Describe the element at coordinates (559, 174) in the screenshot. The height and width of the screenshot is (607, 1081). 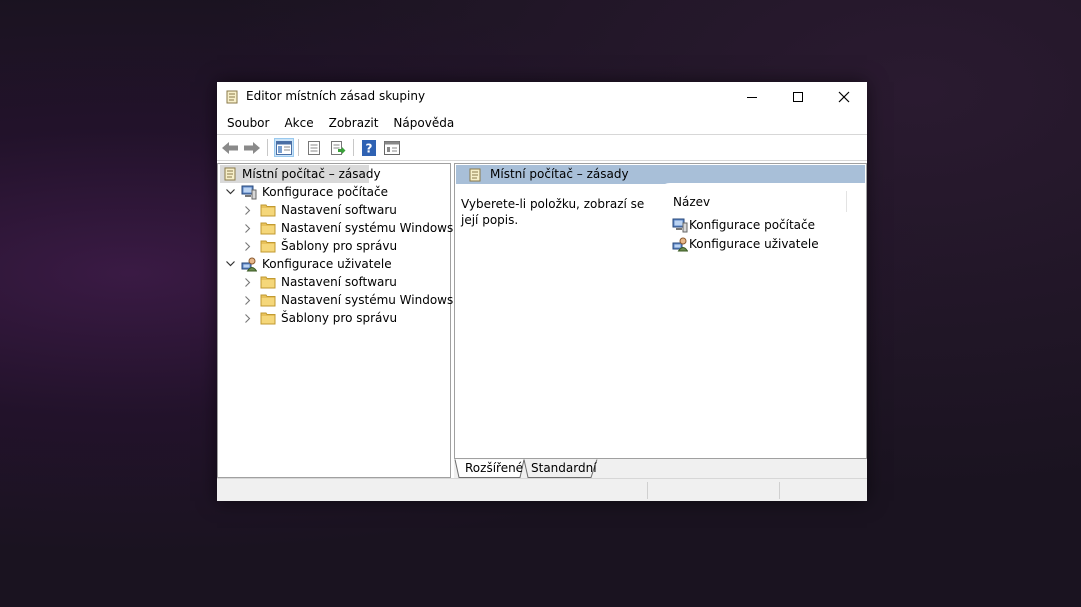
I see `details-header-title: Místní počítač – zásady` at that location.